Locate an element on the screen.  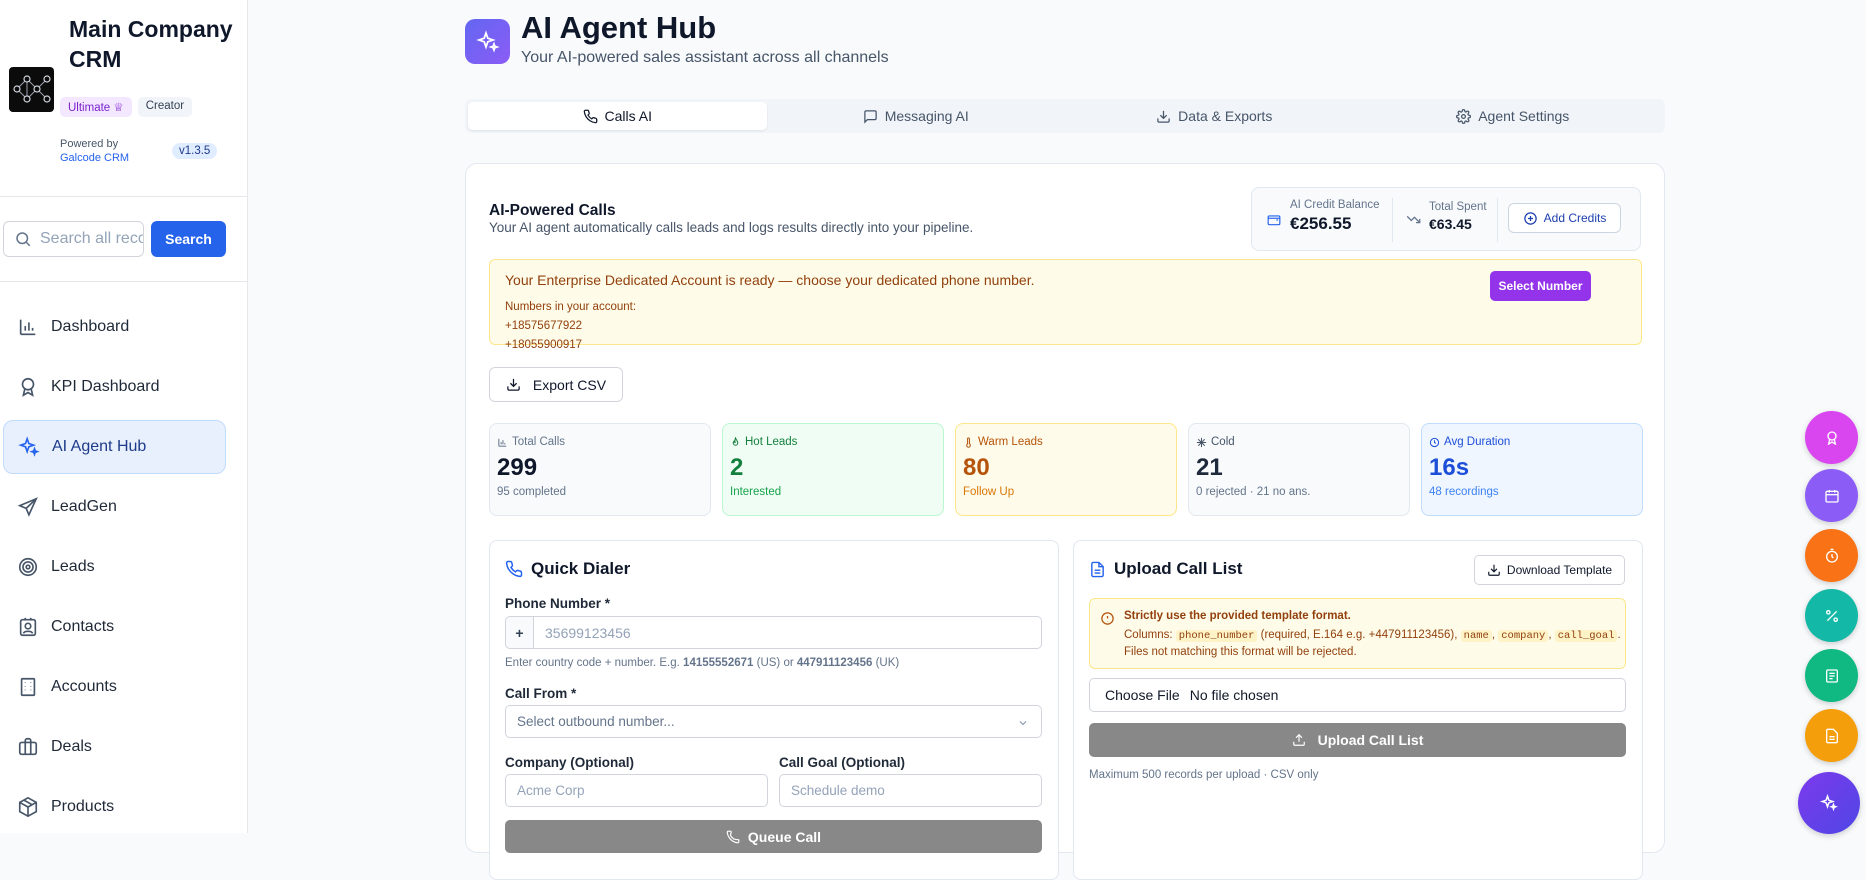
fab-ai-assistant is located at coordinates (1829, 803).